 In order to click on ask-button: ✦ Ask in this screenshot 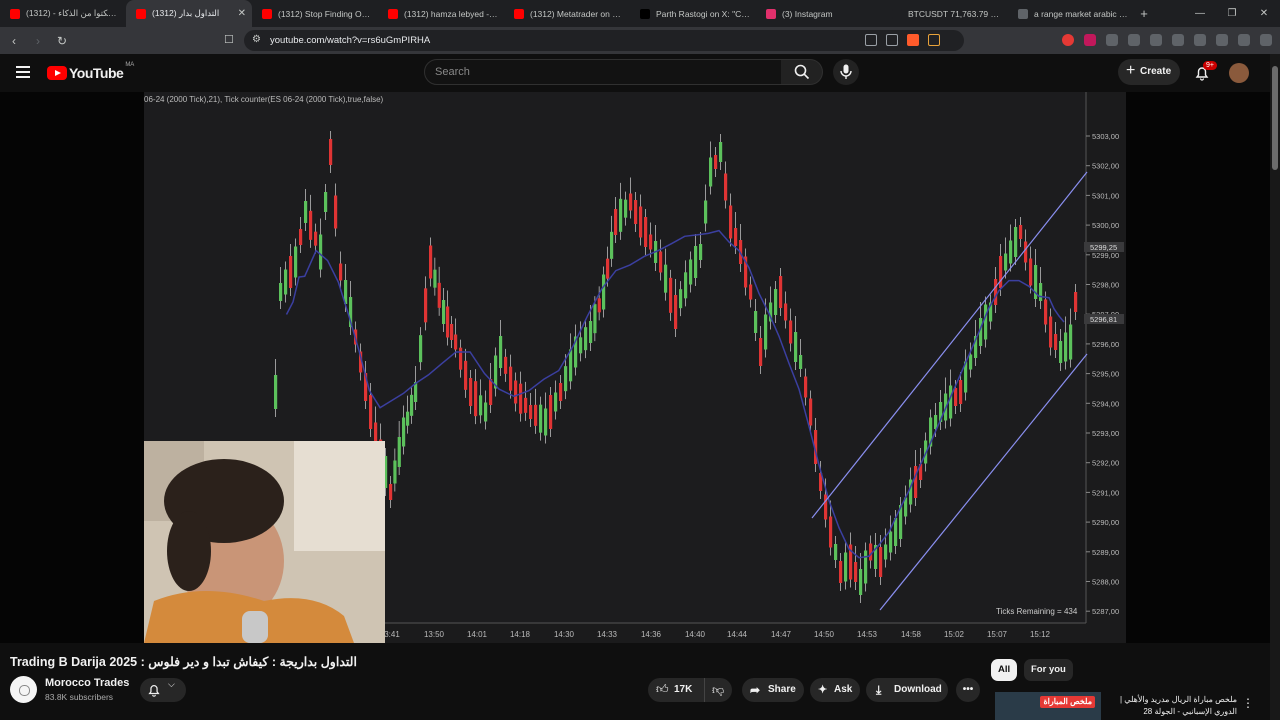, I will do `click(835, 690)`.